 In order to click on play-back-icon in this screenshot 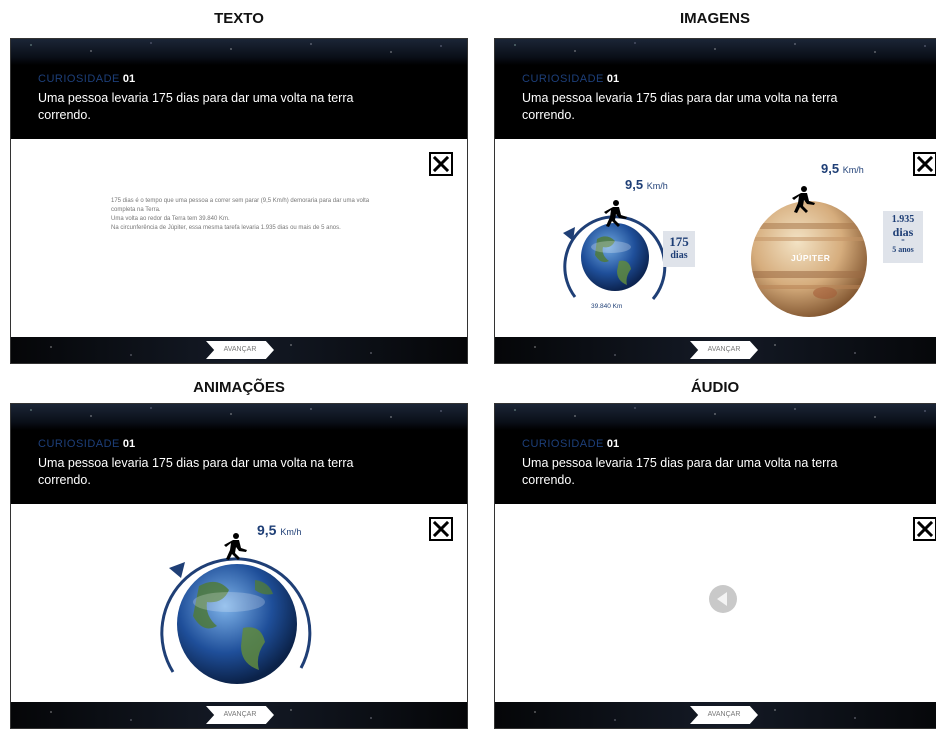, I will do `click(723, 599)`.